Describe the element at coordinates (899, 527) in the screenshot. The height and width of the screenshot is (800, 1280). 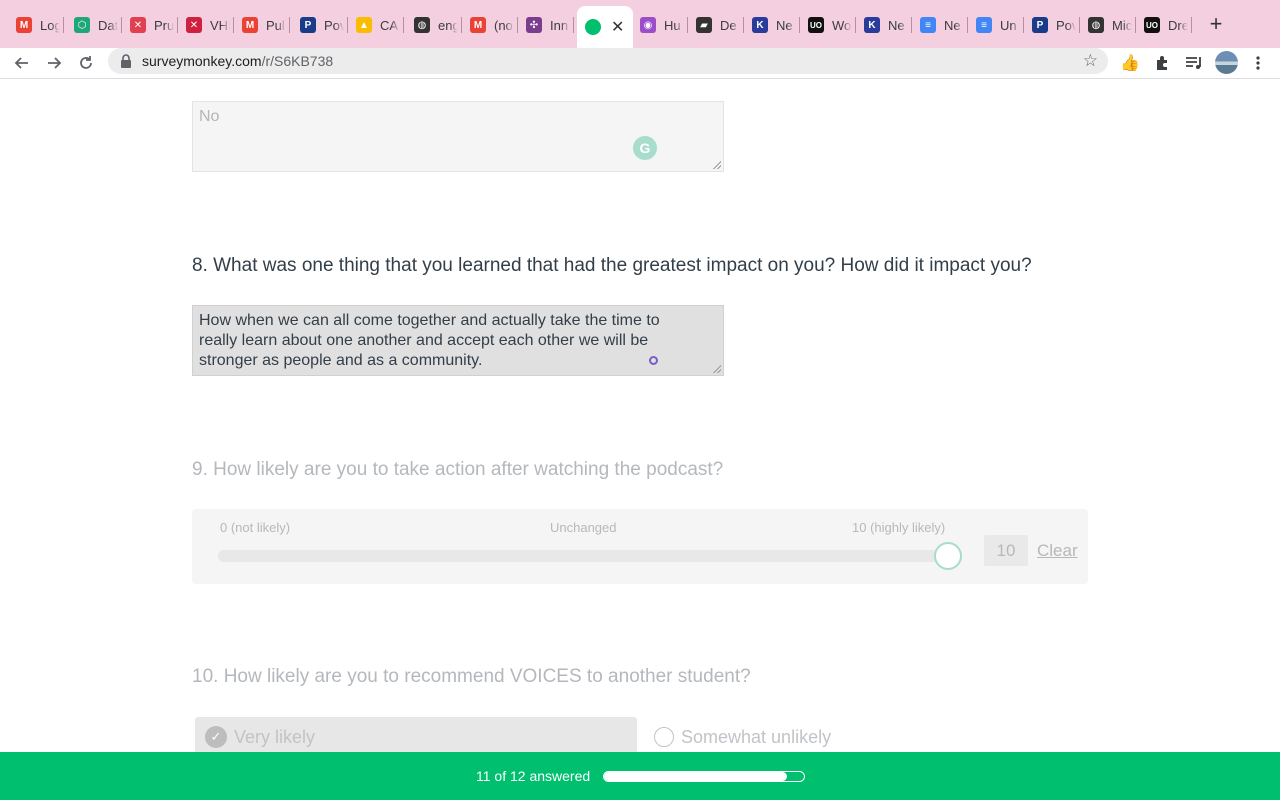
I see `slider-max-label: 10 (highly likely)` at that location.